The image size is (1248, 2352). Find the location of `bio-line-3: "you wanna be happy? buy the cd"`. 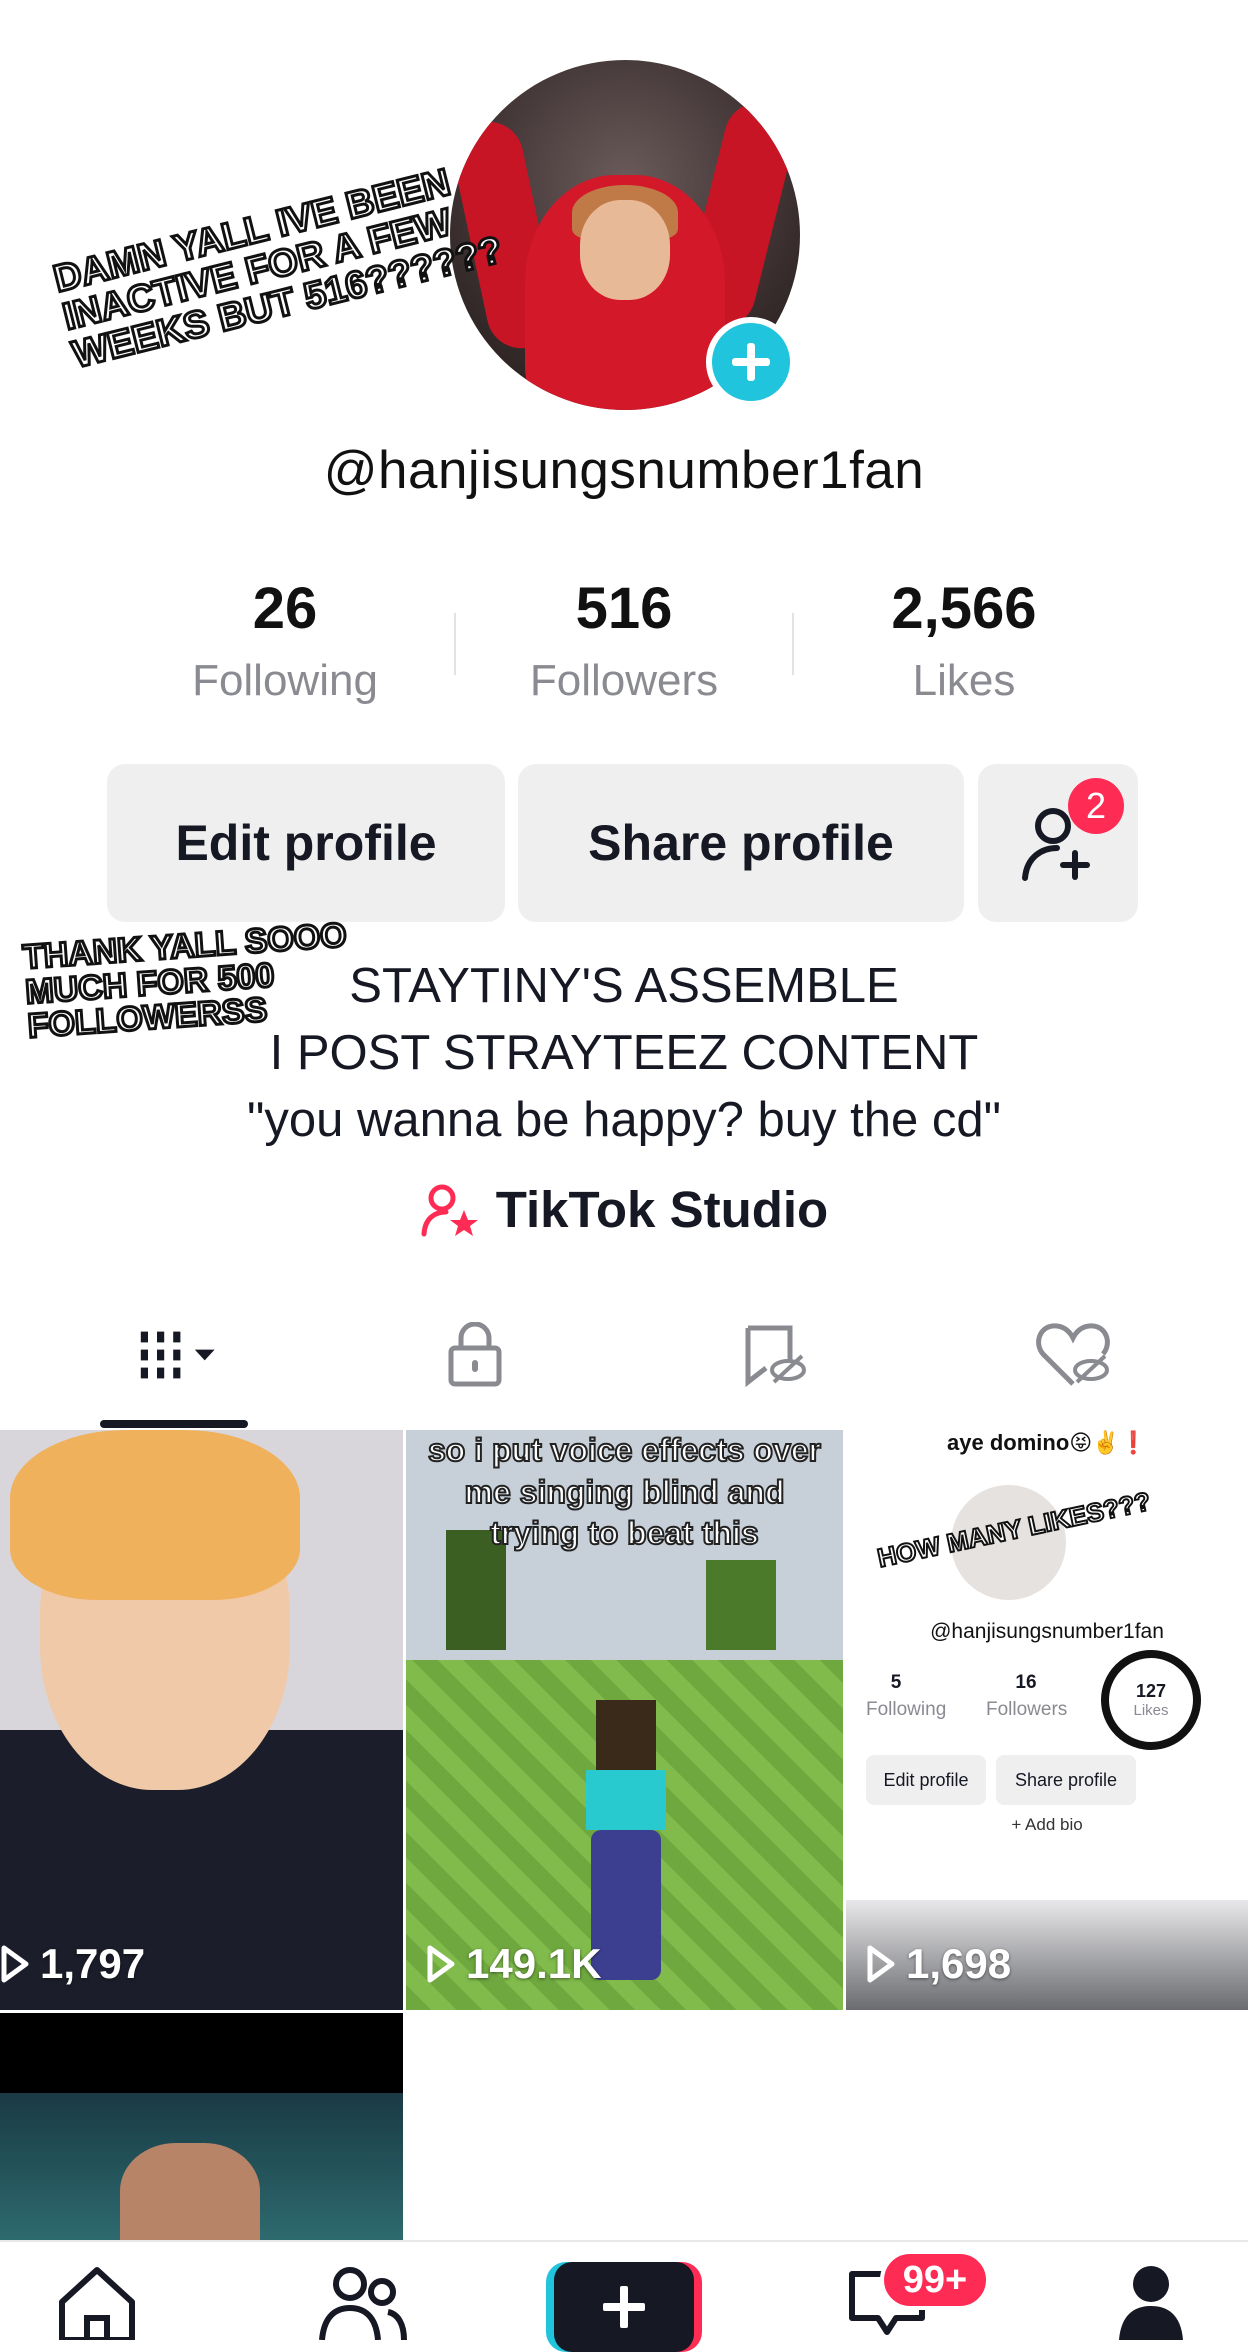

bio-line-3: "you wanna be happy? buy the cd" is located at coordinates (624, 1120).